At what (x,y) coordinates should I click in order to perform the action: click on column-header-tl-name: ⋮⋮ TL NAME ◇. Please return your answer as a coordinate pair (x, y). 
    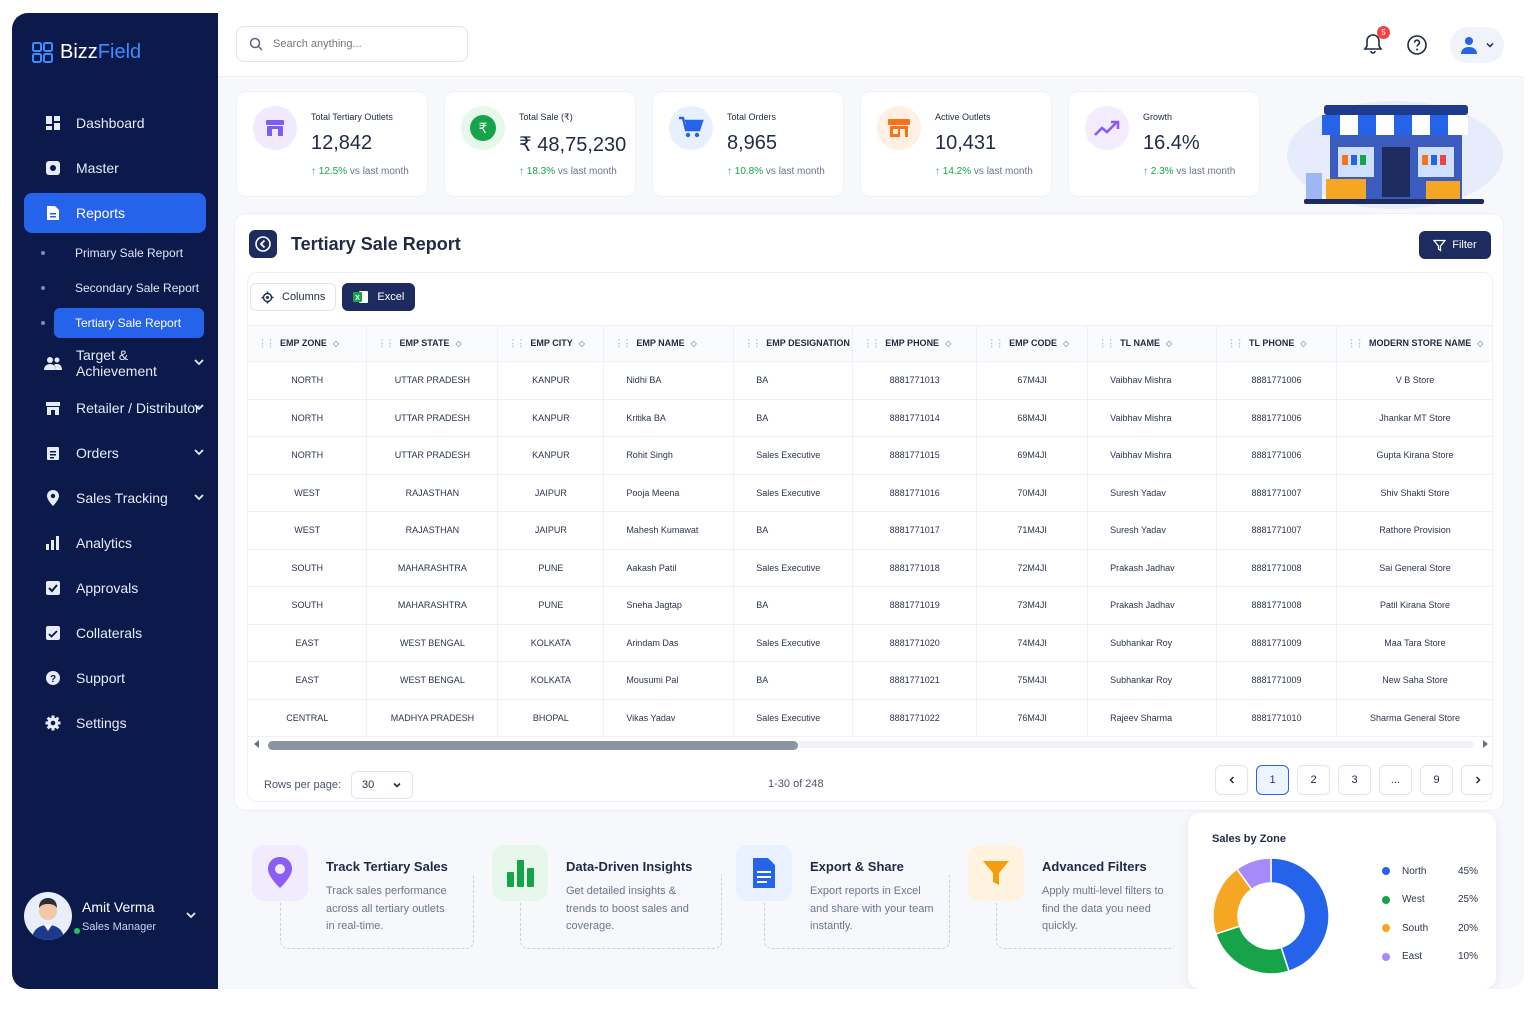
    Looking at the image, I should click on (1152, 343).